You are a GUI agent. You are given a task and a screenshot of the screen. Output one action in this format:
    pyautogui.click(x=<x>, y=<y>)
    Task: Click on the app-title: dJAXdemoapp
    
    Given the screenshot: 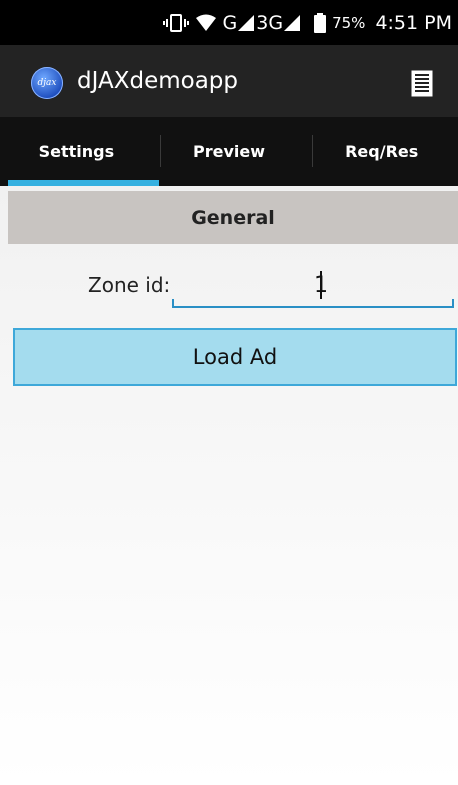 What is the action you would take?
    pyautogui.click(x=157, y=81)
    